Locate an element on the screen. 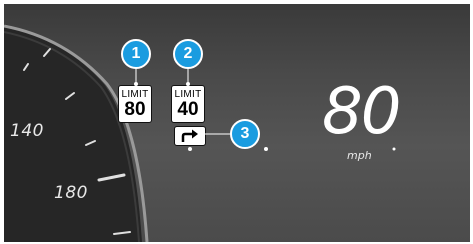  gauge-label-180: 180 is located at coordinates (71, 193).